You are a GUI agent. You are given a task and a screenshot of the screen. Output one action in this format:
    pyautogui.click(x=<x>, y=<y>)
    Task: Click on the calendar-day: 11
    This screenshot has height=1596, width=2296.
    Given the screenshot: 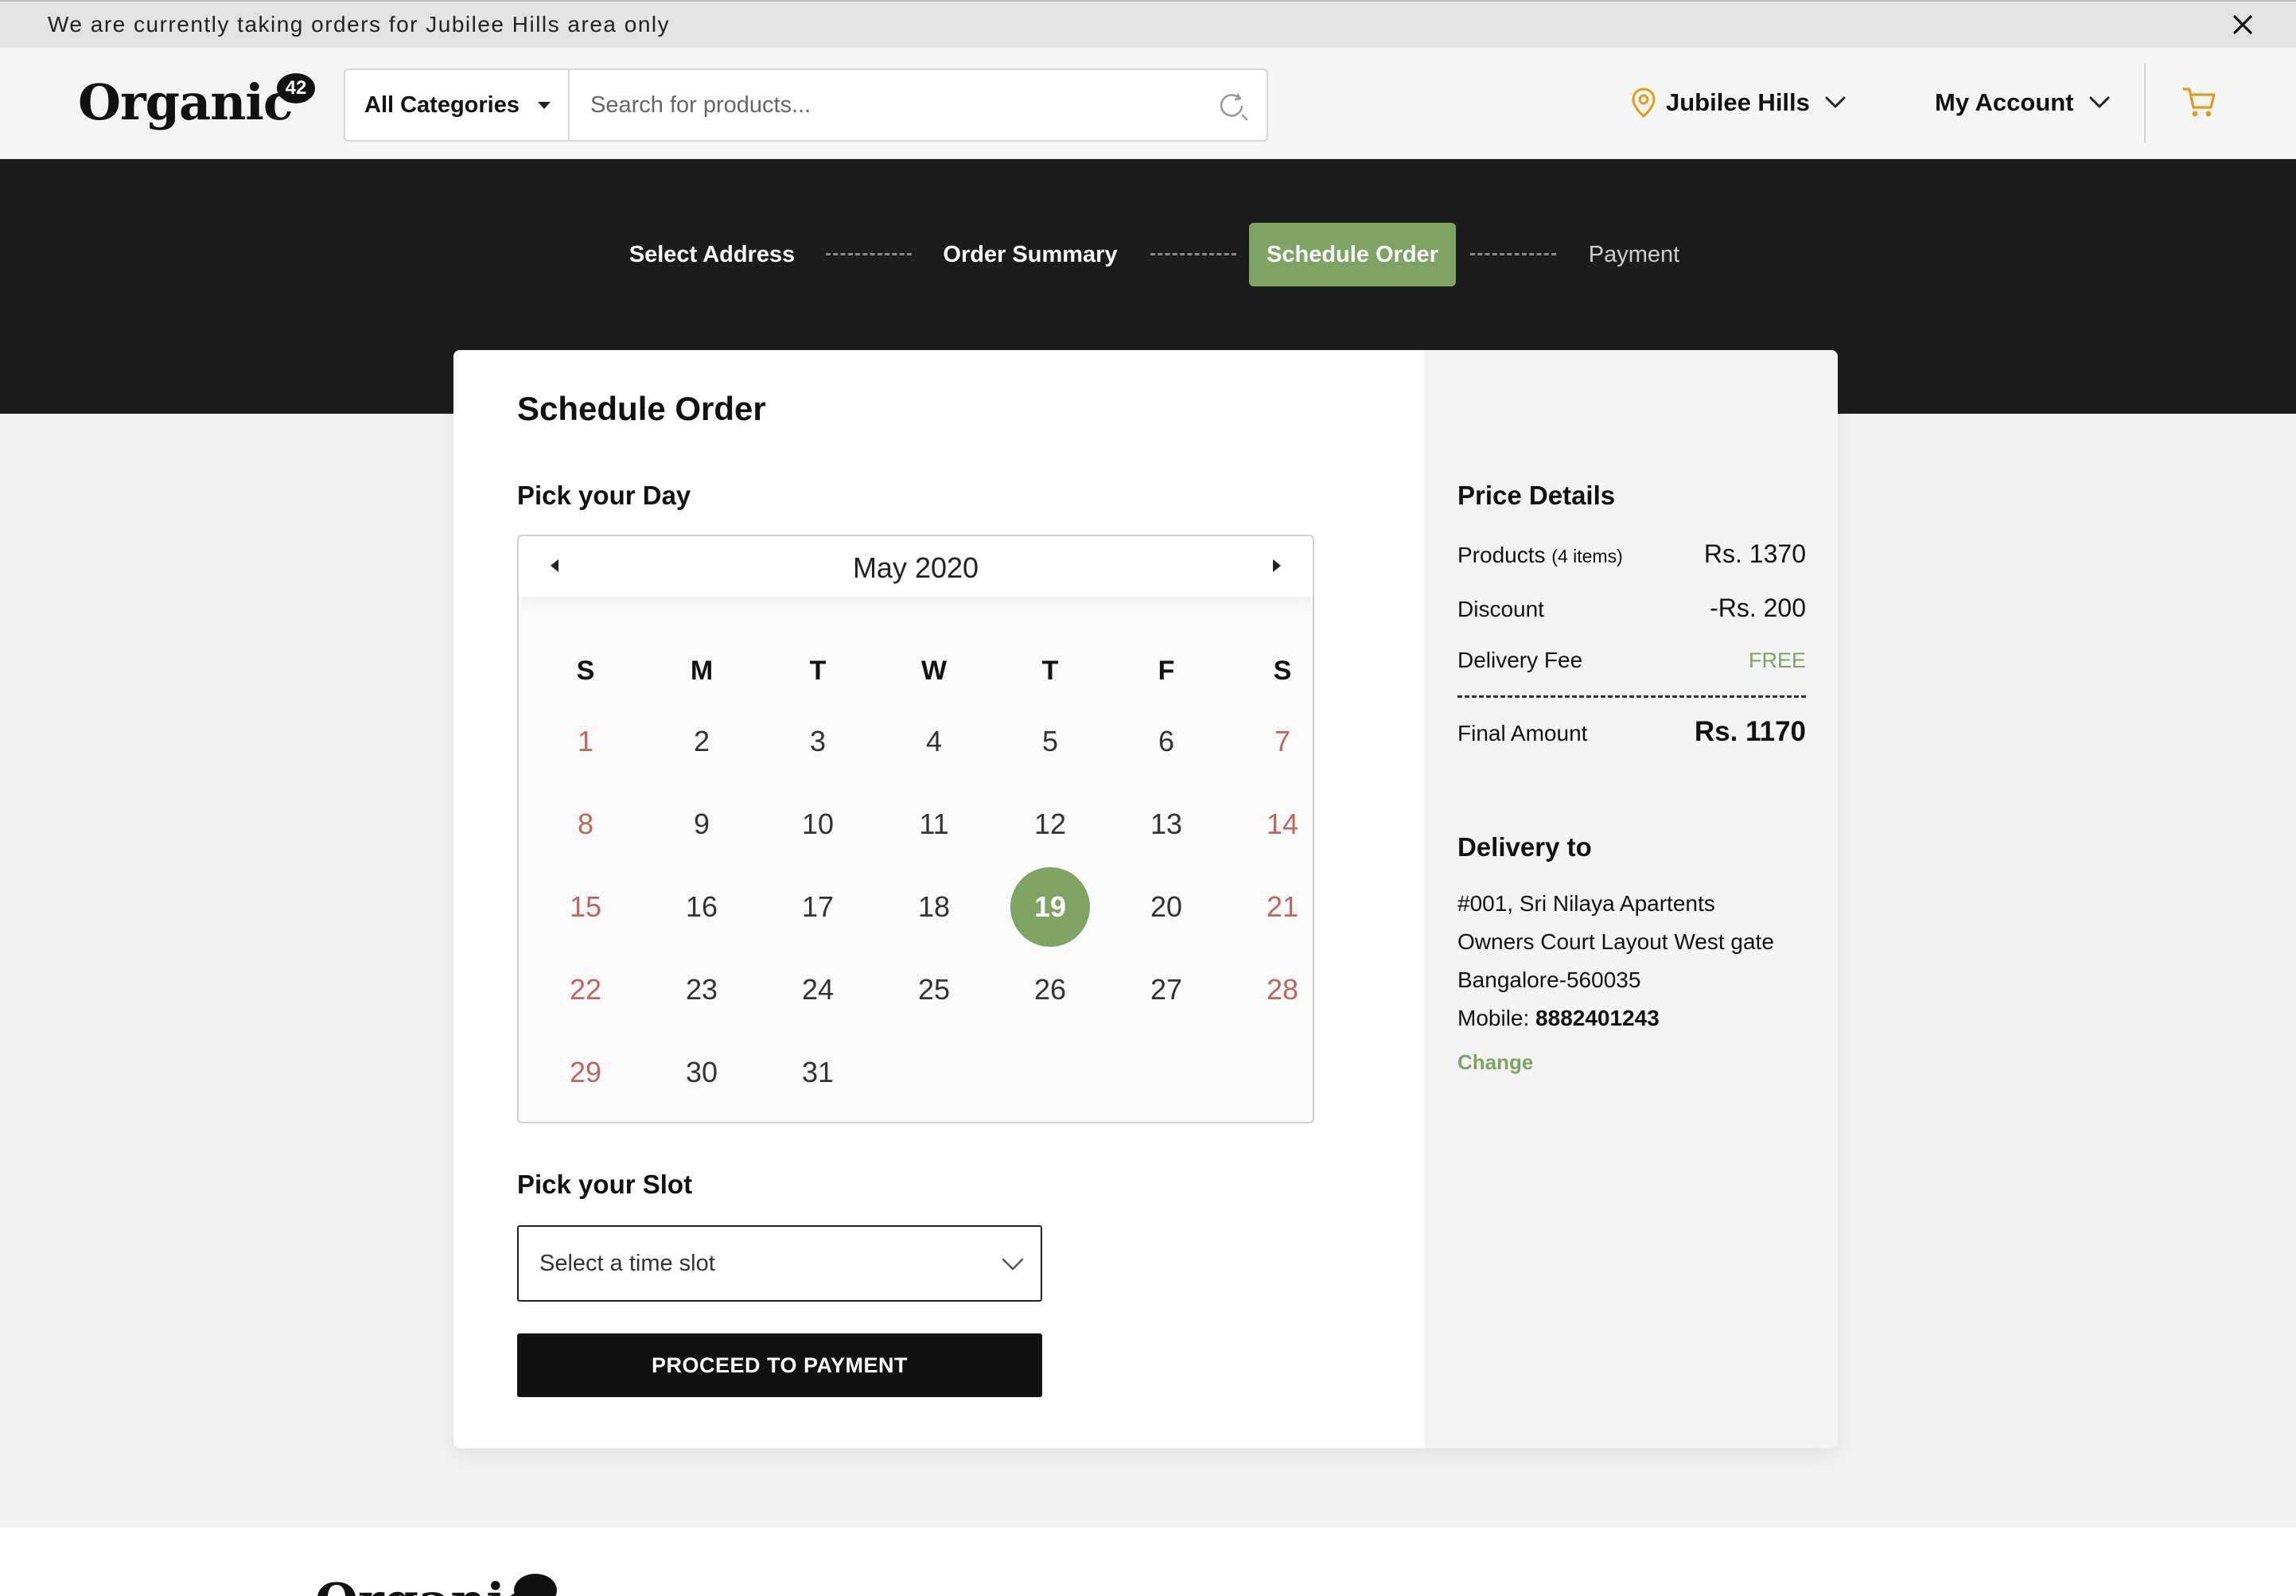 What is the action you would take?
    pyautogui.click(x=934, y=824)
    